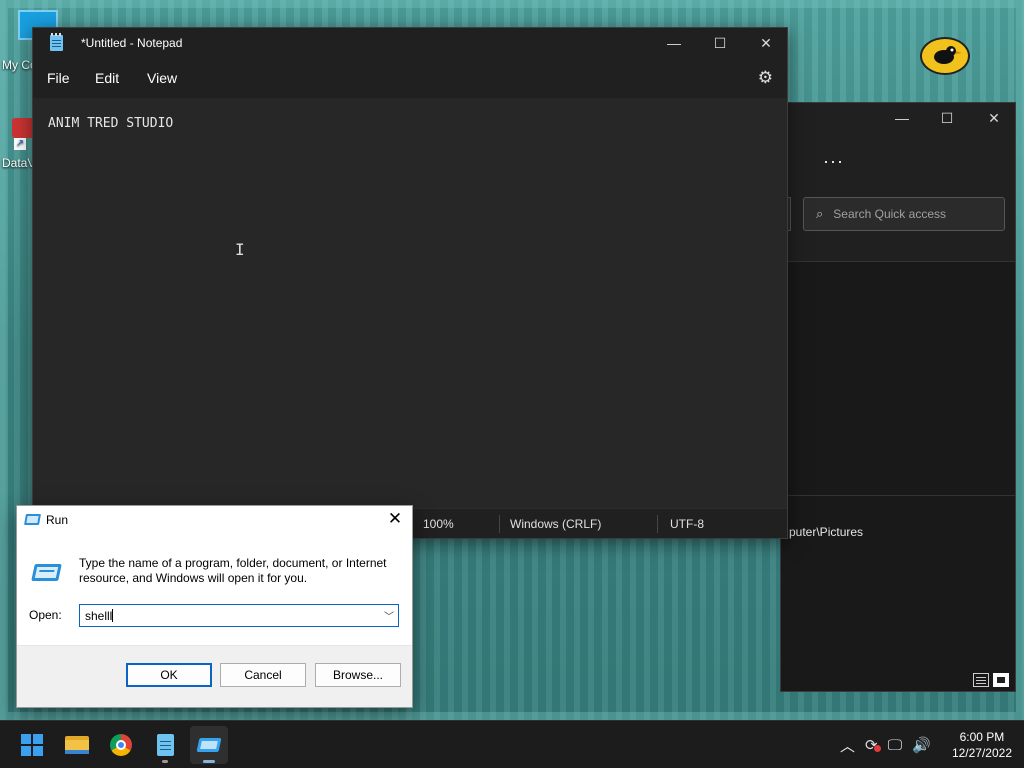 The width and height of the screenshot is (1024, 768). Describe the element at coordinates (169, 675) in the screenshot. I see `ok-button: OK` at that location.